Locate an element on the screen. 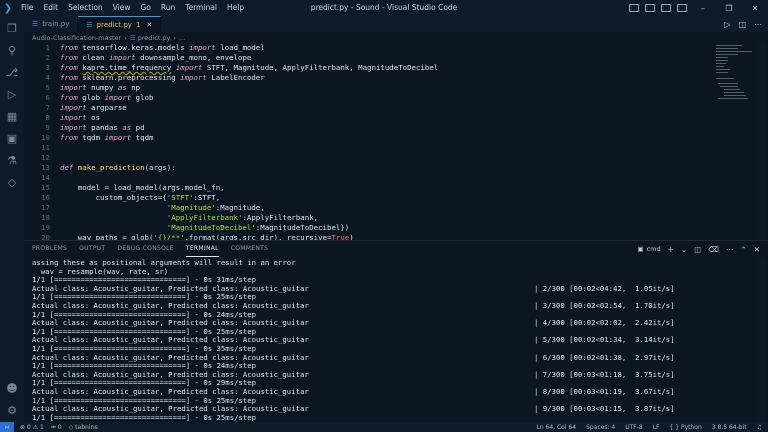  explorer-icon: ❐ is located at coordinates (12, 28).